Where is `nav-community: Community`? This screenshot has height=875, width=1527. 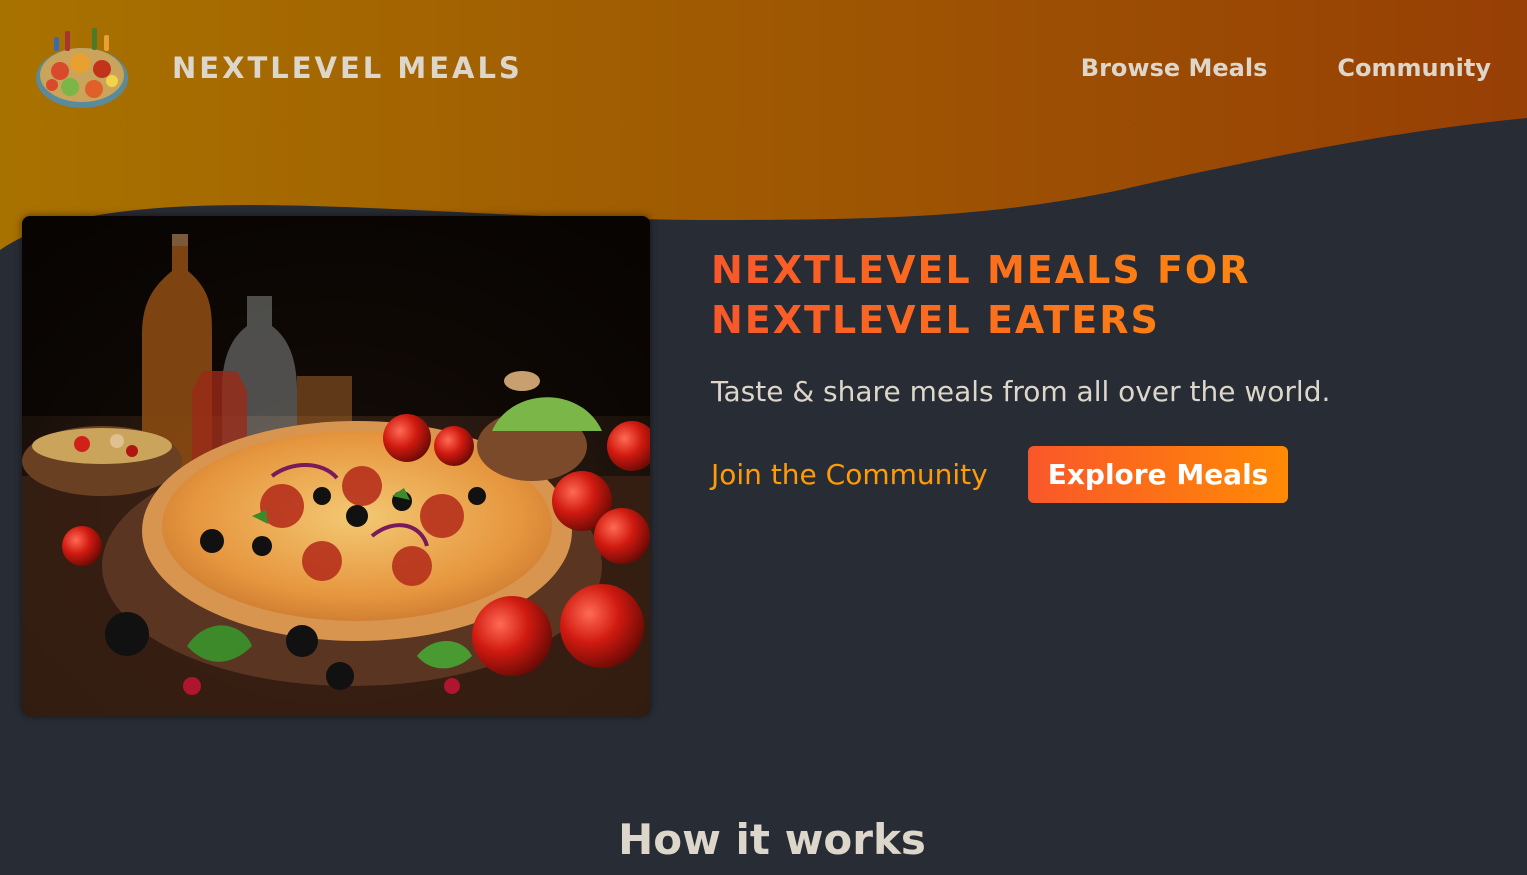
nav-community: Community is located at coordinates (1414, 68).